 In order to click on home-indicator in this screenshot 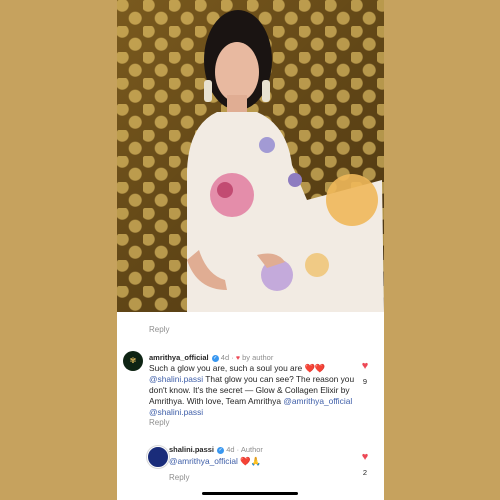, I will do `click(250, 493)`.